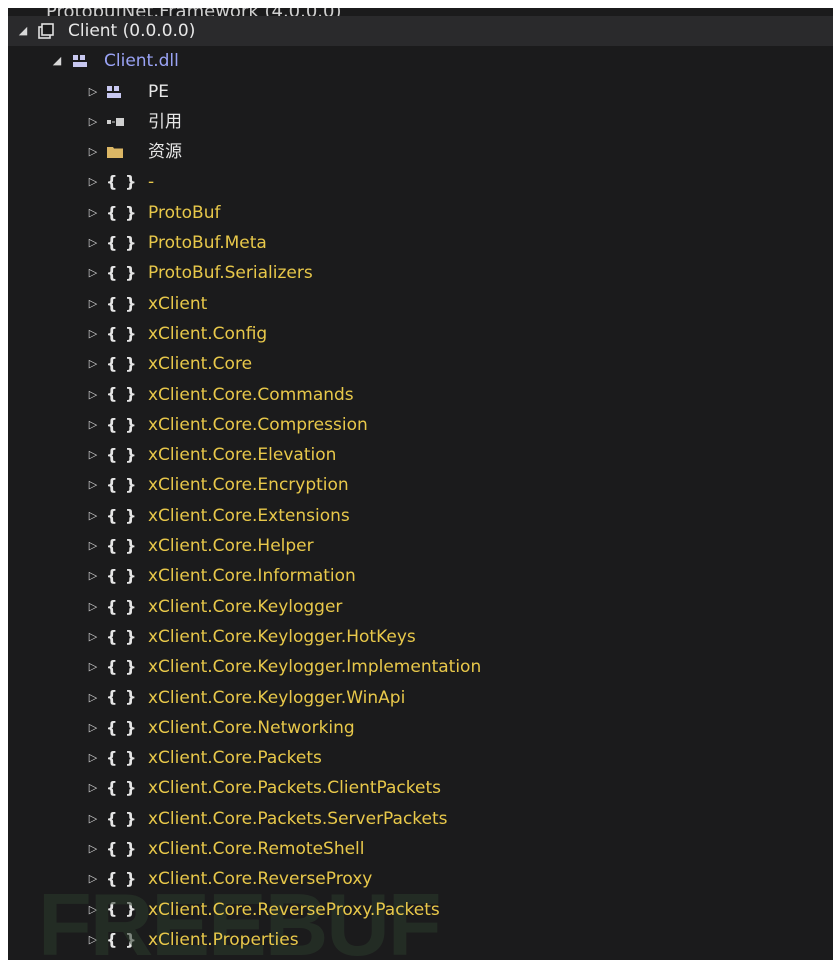 The height and width of the screenshot is (960, 833). What do you see at coordinates (420, 364) in the screenshot?
I see `tree-item-namespace: ▷ { } xClient.Core` at bounding box center [420, 364].